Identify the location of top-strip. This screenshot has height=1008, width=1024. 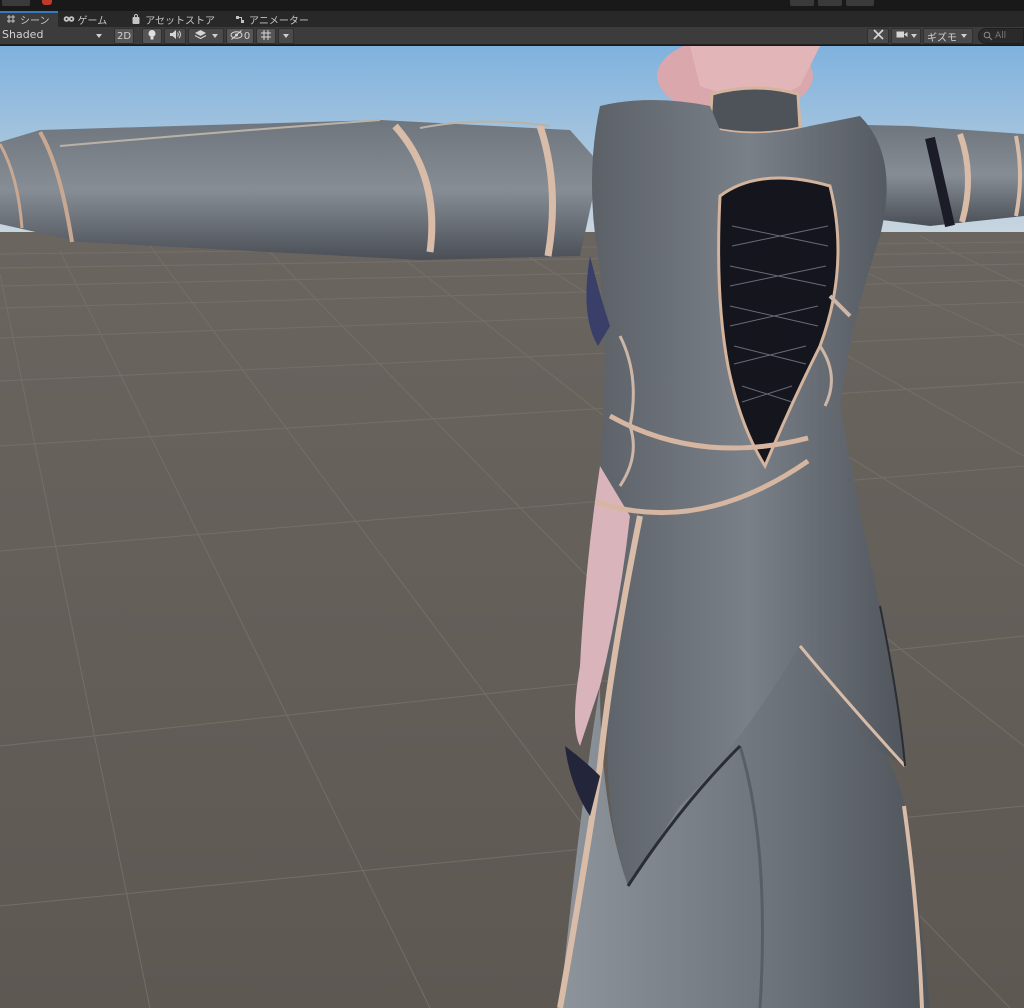
(512, 5).